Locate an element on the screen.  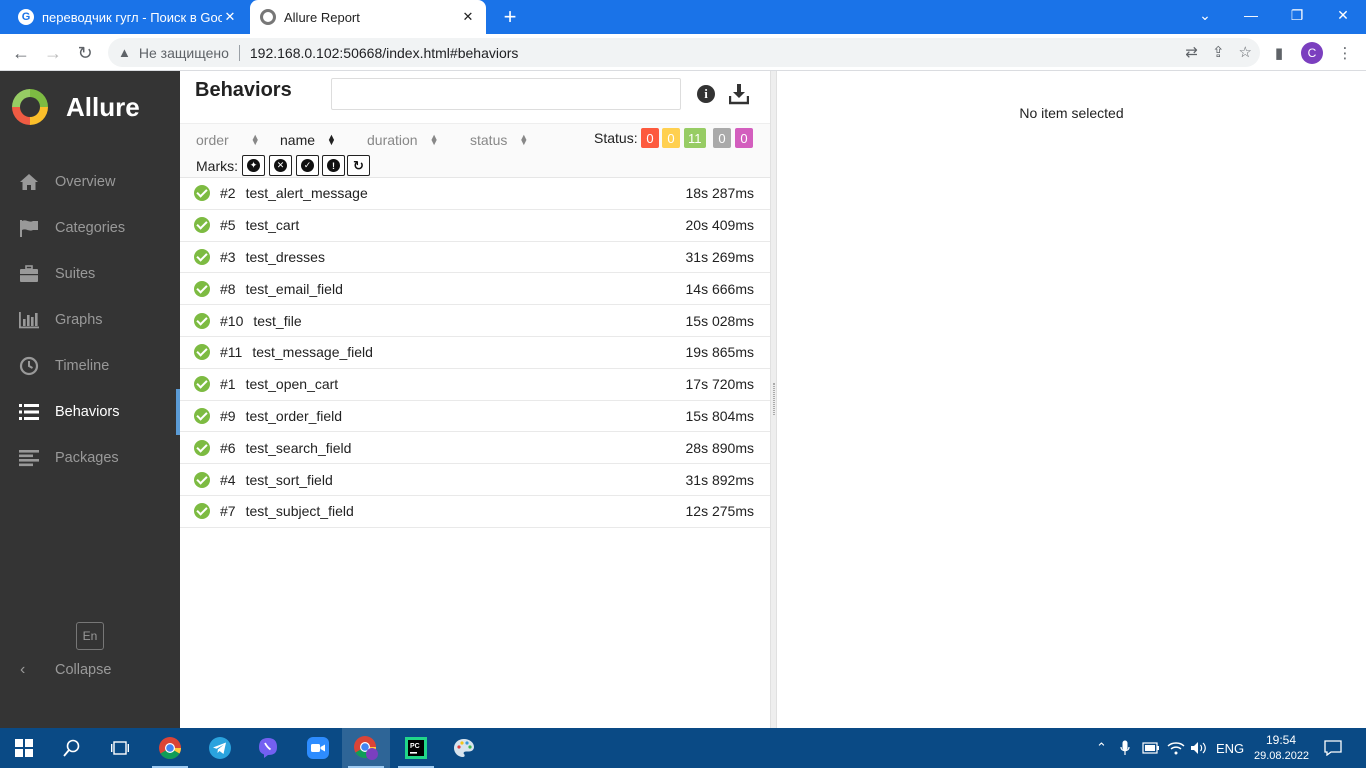
browser-tab-allure-report: Allure Report ✕ is located at coordinates (368, 17).